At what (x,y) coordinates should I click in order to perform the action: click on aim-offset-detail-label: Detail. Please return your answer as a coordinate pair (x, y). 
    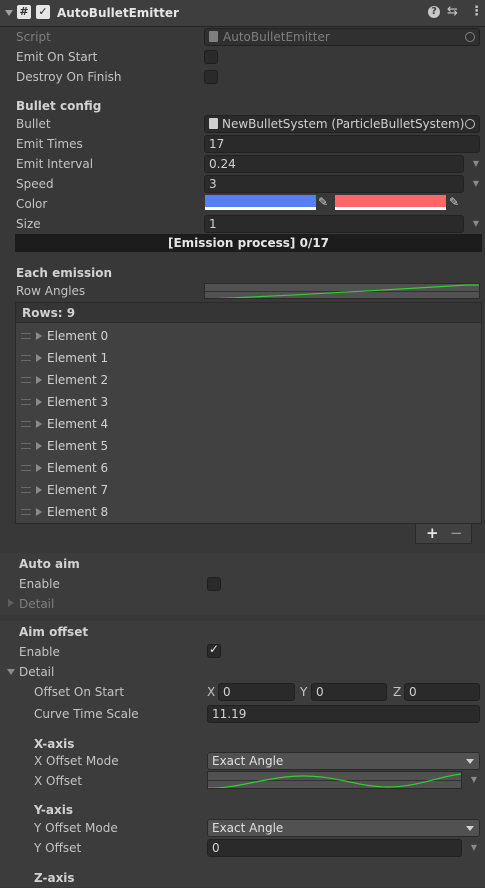
    Looking at the image, I should click on (36, 672).